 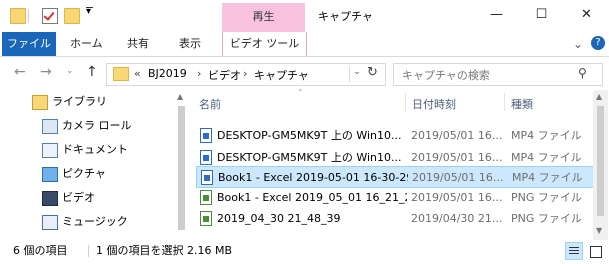 I want to click on tab-share: 共有, so click(x=138, y=44).